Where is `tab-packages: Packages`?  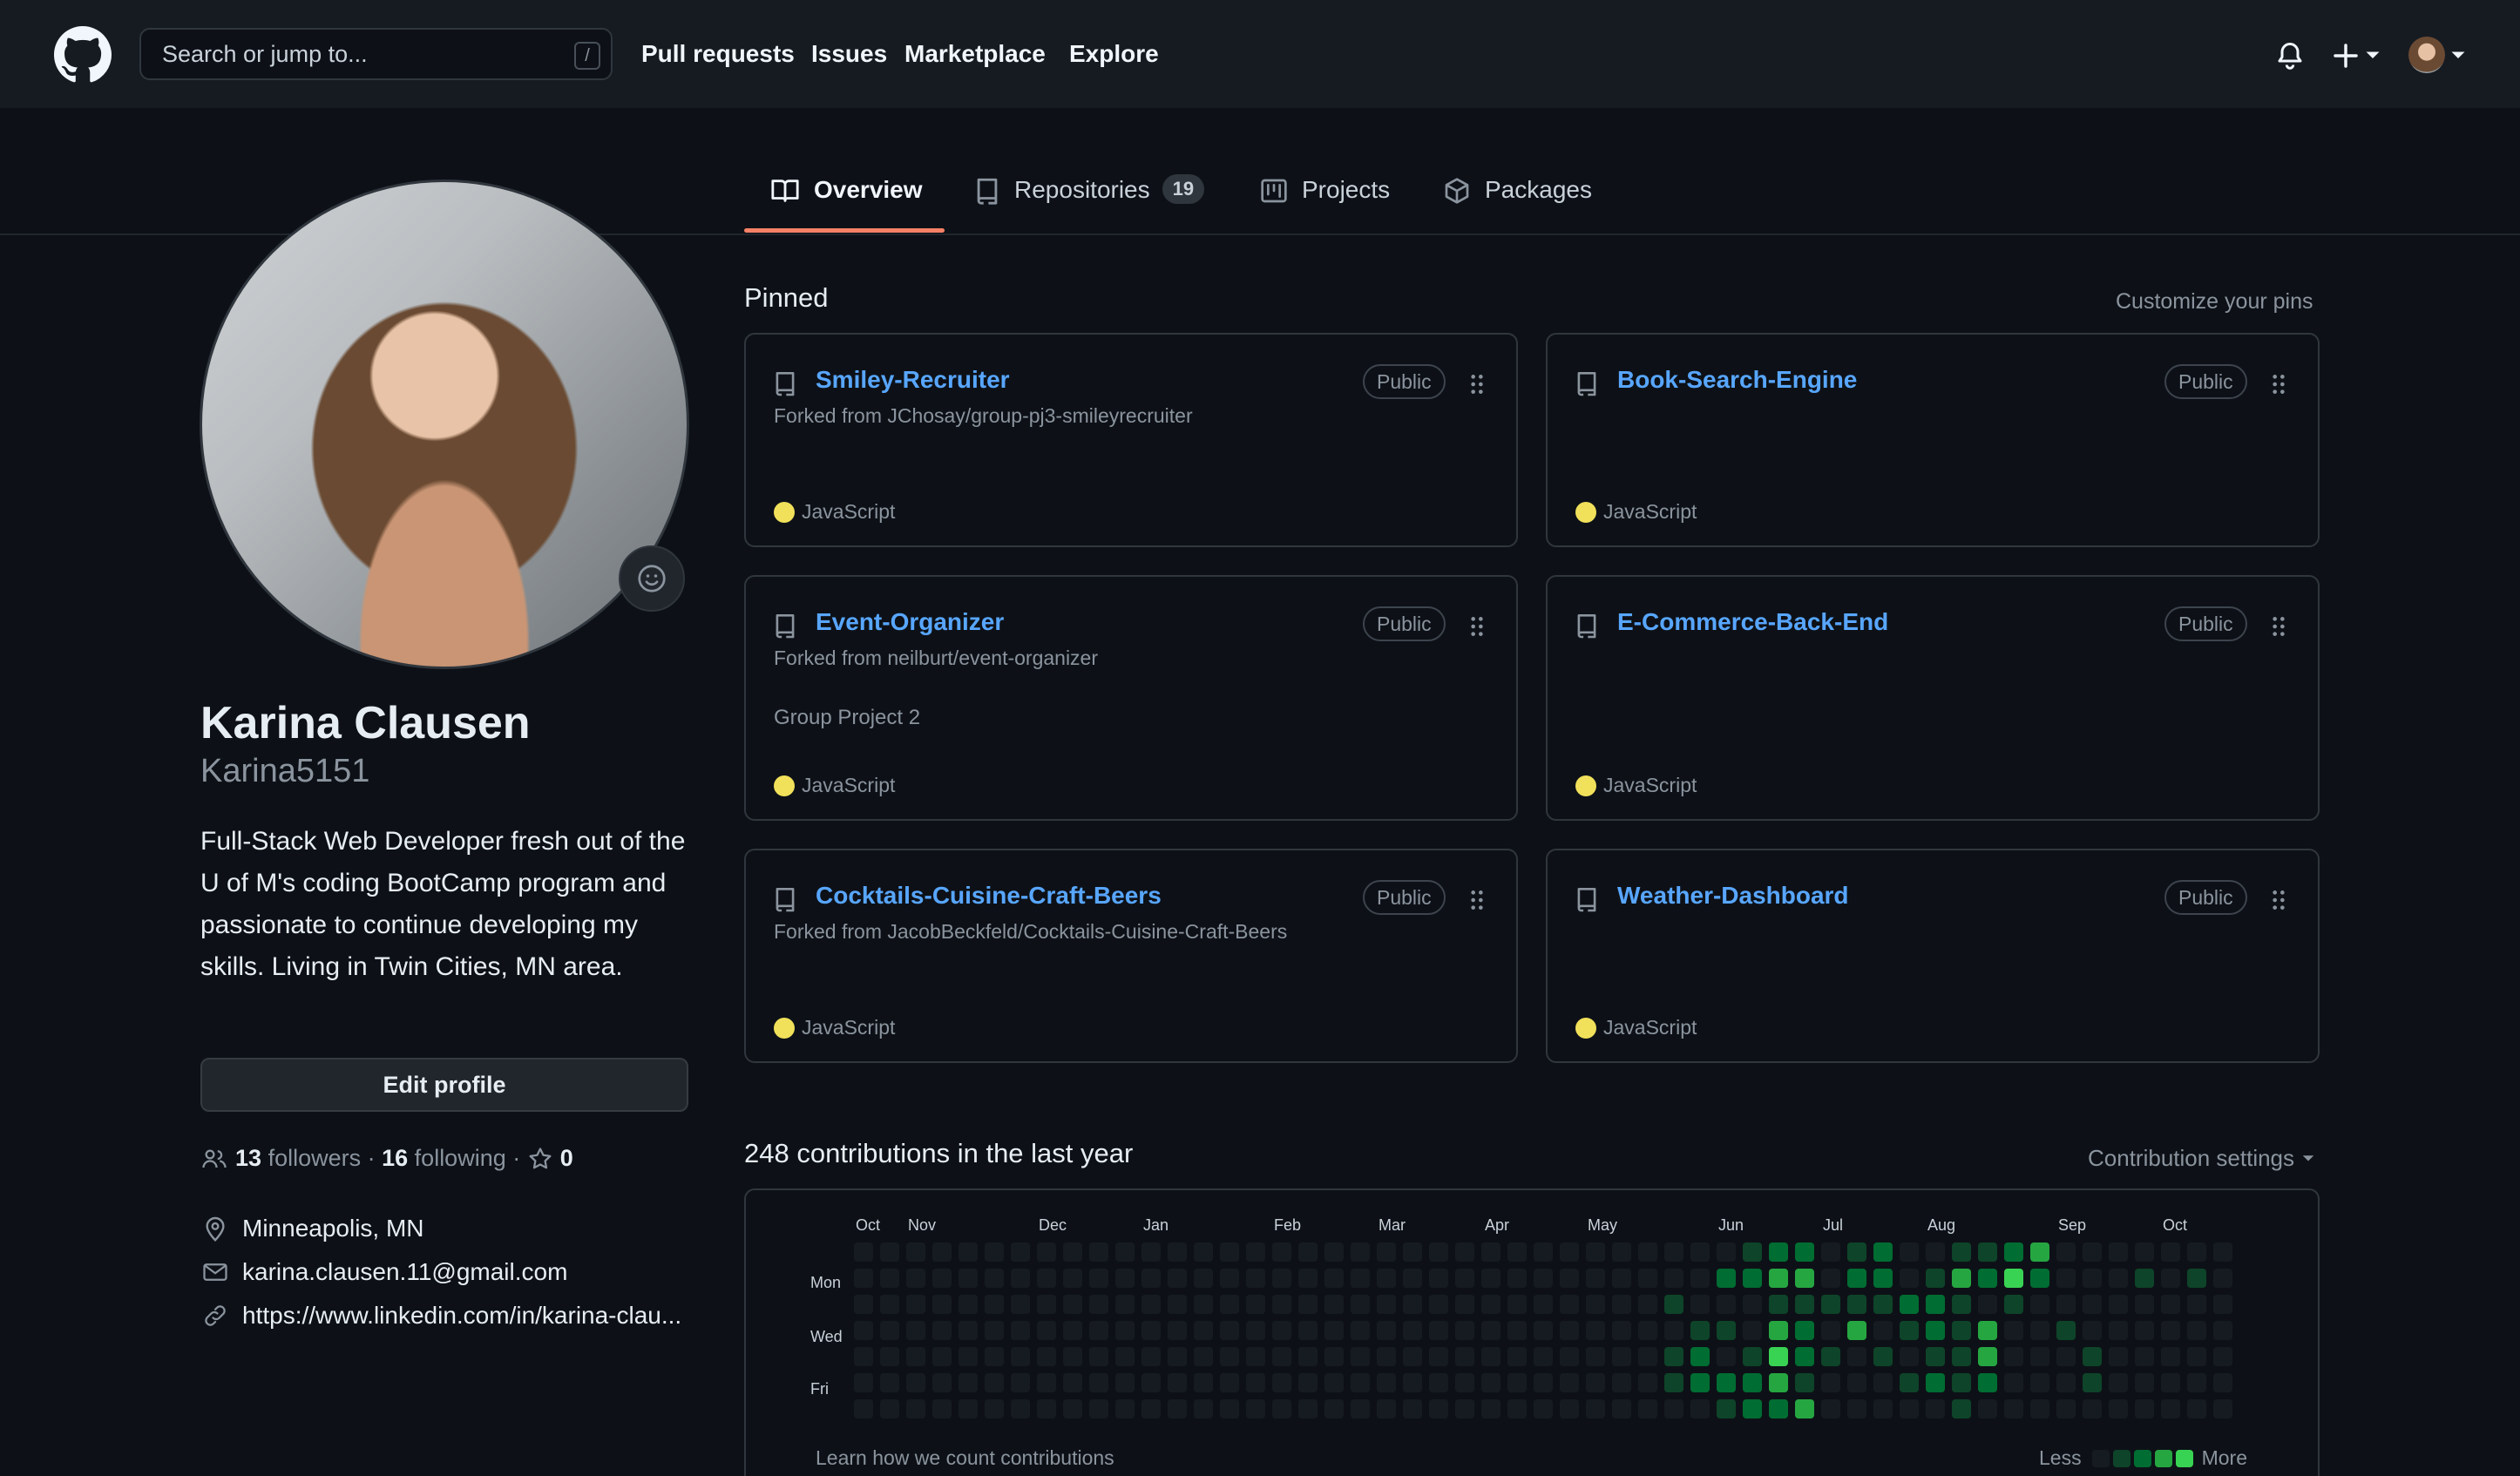 tab-packages: Packages is located at coordinates (1517, 208).